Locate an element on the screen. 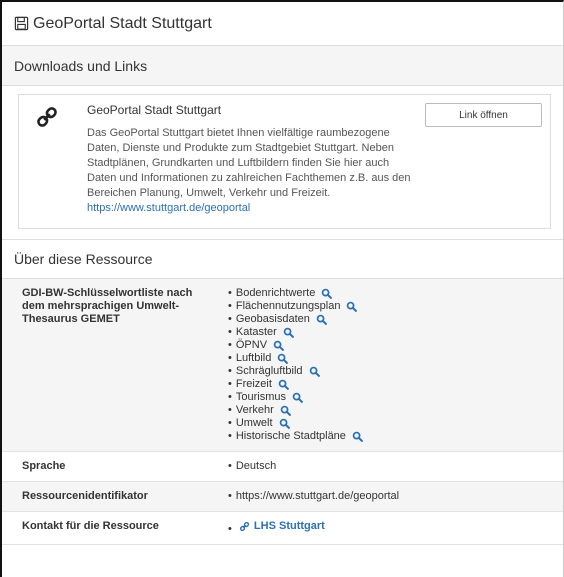 The height and width of the screenshot is (577, 564). keyword-text: Tourismus is located at coordinates (260, 397).